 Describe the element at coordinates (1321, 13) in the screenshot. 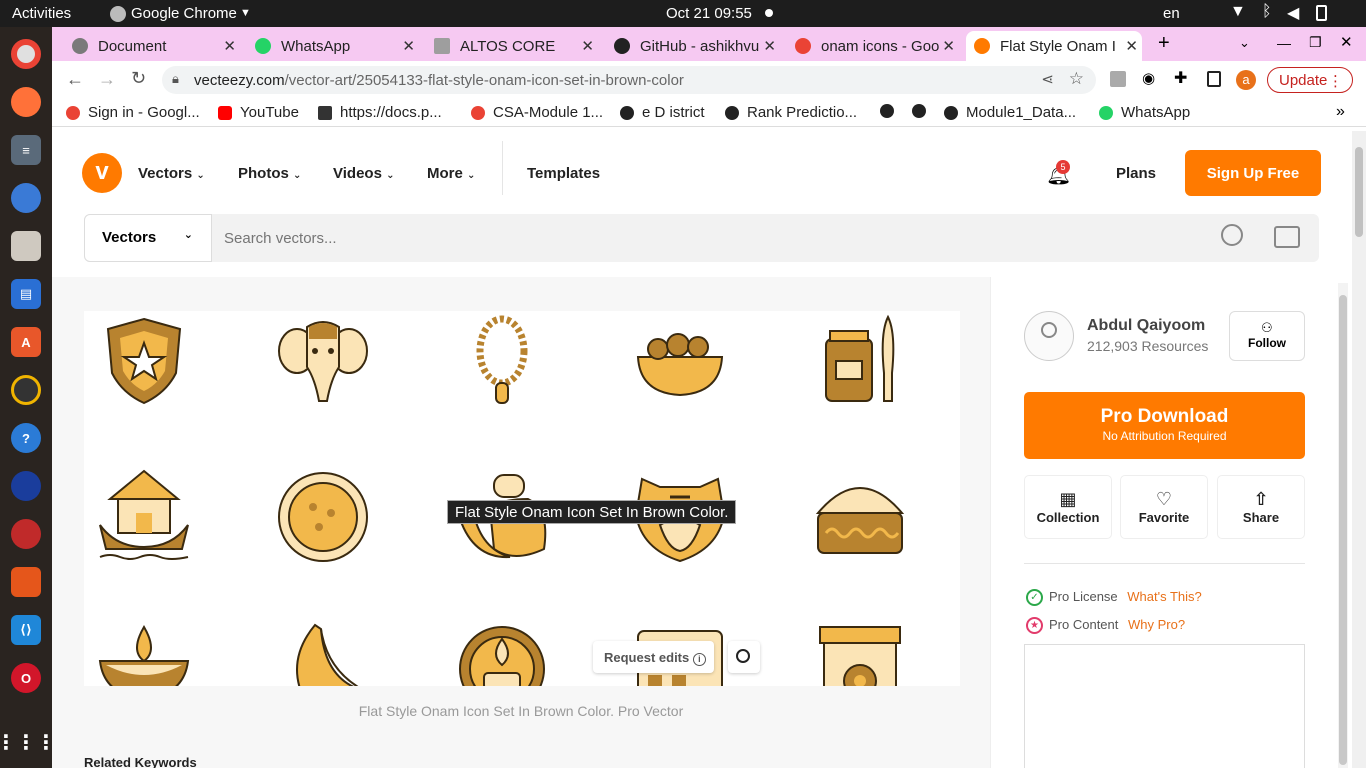

I see `battery-icon` at that location.